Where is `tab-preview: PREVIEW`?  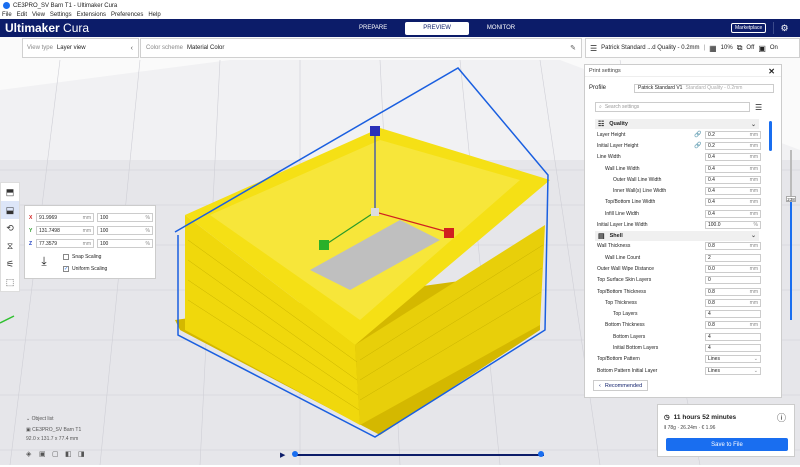
tab-preview: PREVIEW is located at coordinates (437, 28).